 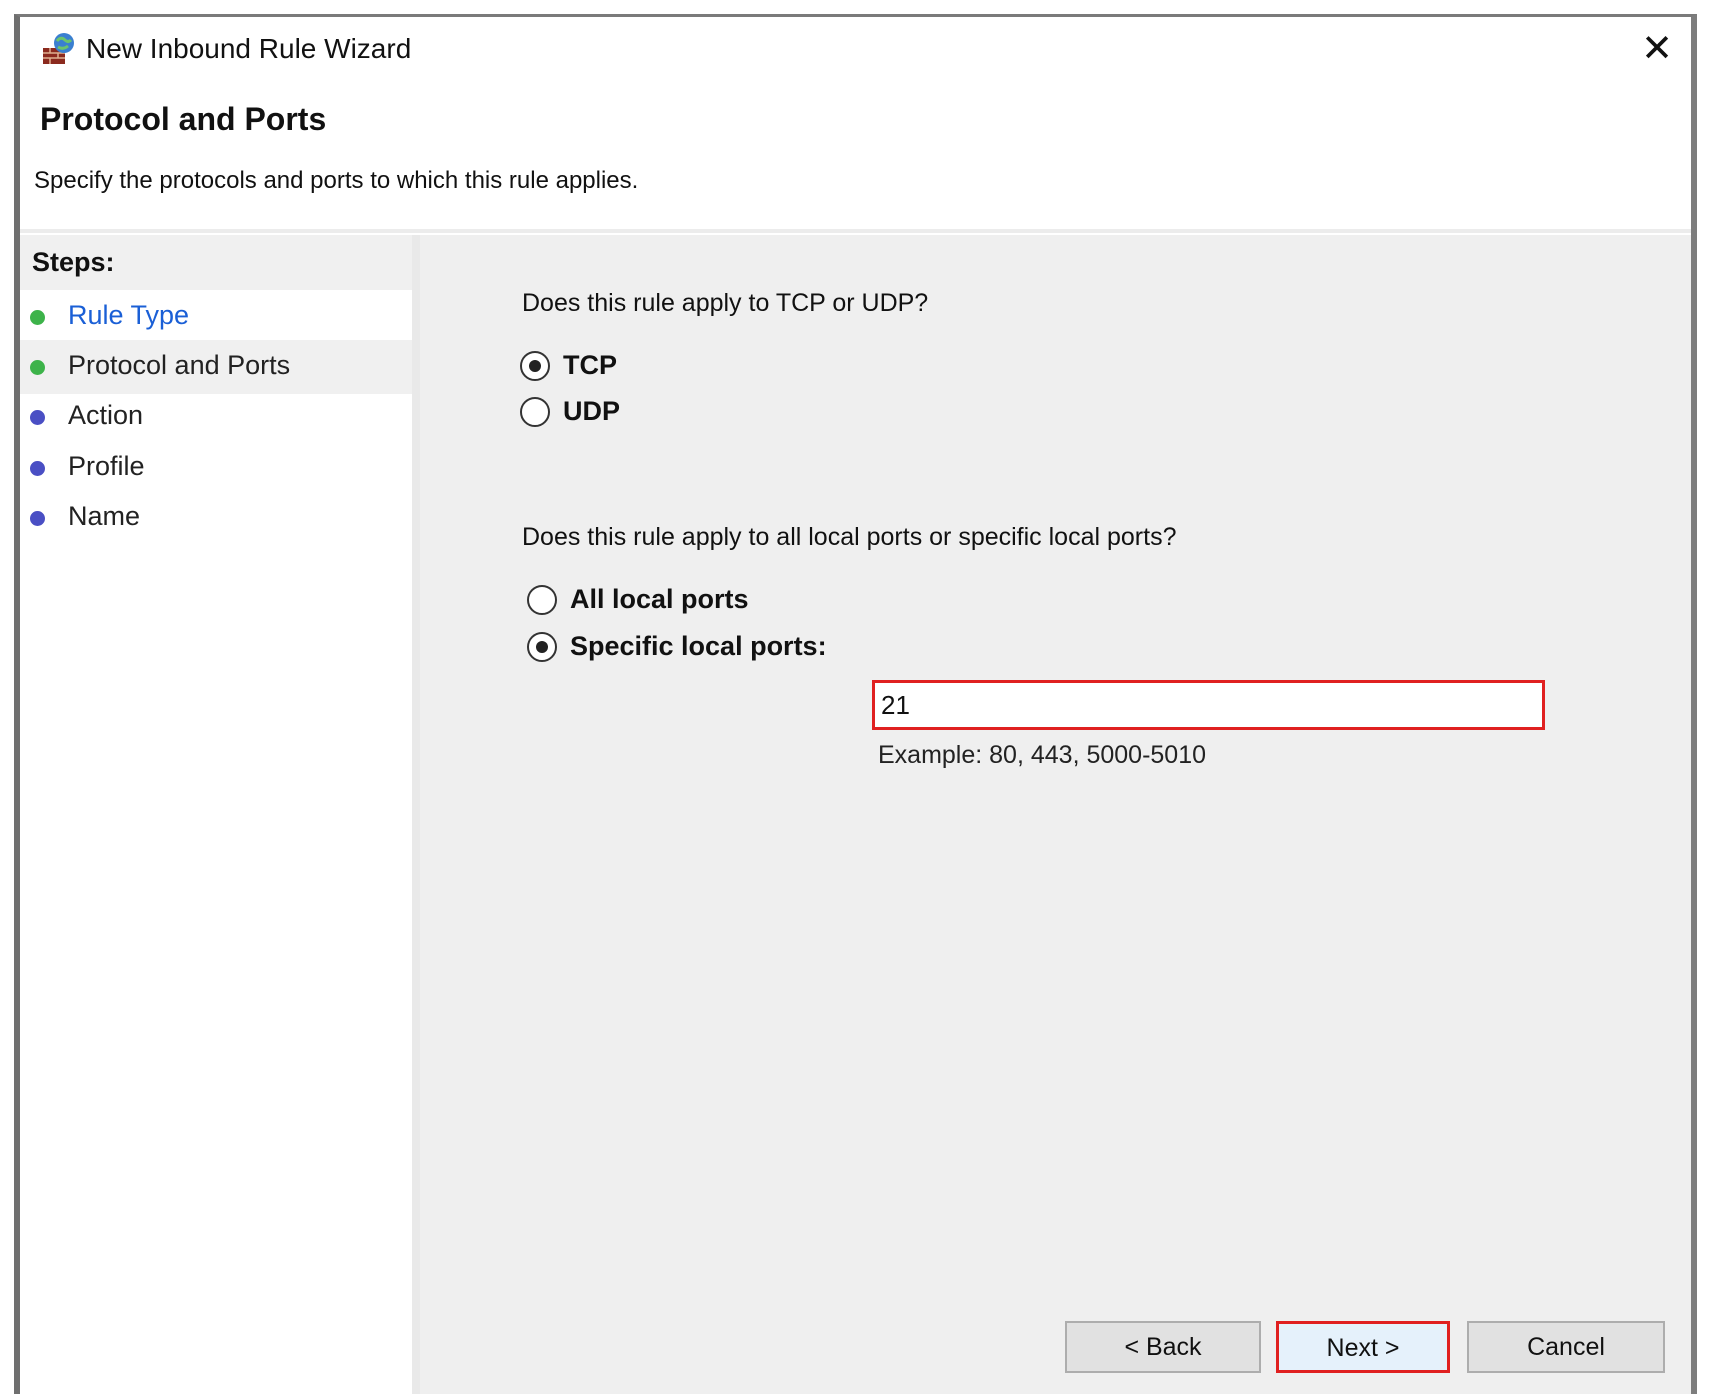 What do you see at coordinates (183, 119) in the screenshot?
I see `page-title: Protocol and Ports` at bounding box center [183, 119].